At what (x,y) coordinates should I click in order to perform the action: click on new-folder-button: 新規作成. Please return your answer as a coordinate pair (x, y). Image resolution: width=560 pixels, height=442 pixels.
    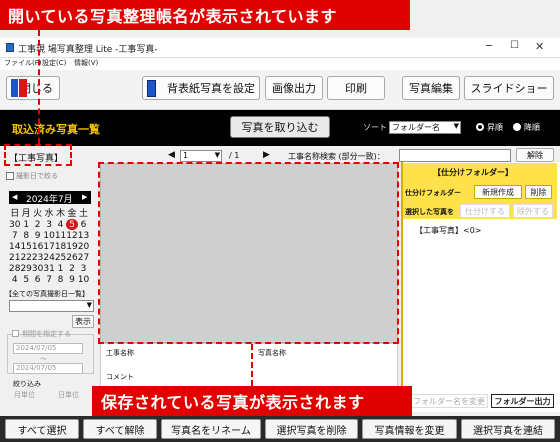
    Looking at the image, I should click on (498, 192).